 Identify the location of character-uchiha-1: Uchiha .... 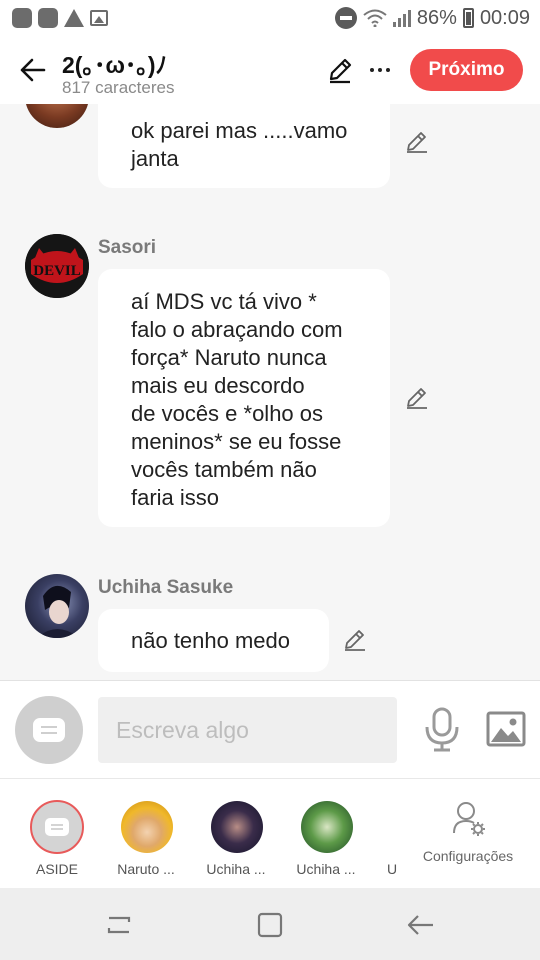
(236, 834).